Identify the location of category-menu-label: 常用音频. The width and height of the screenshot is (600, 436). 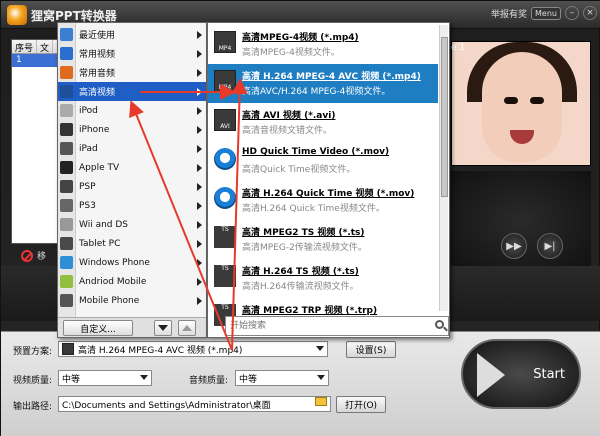
(97, 74).